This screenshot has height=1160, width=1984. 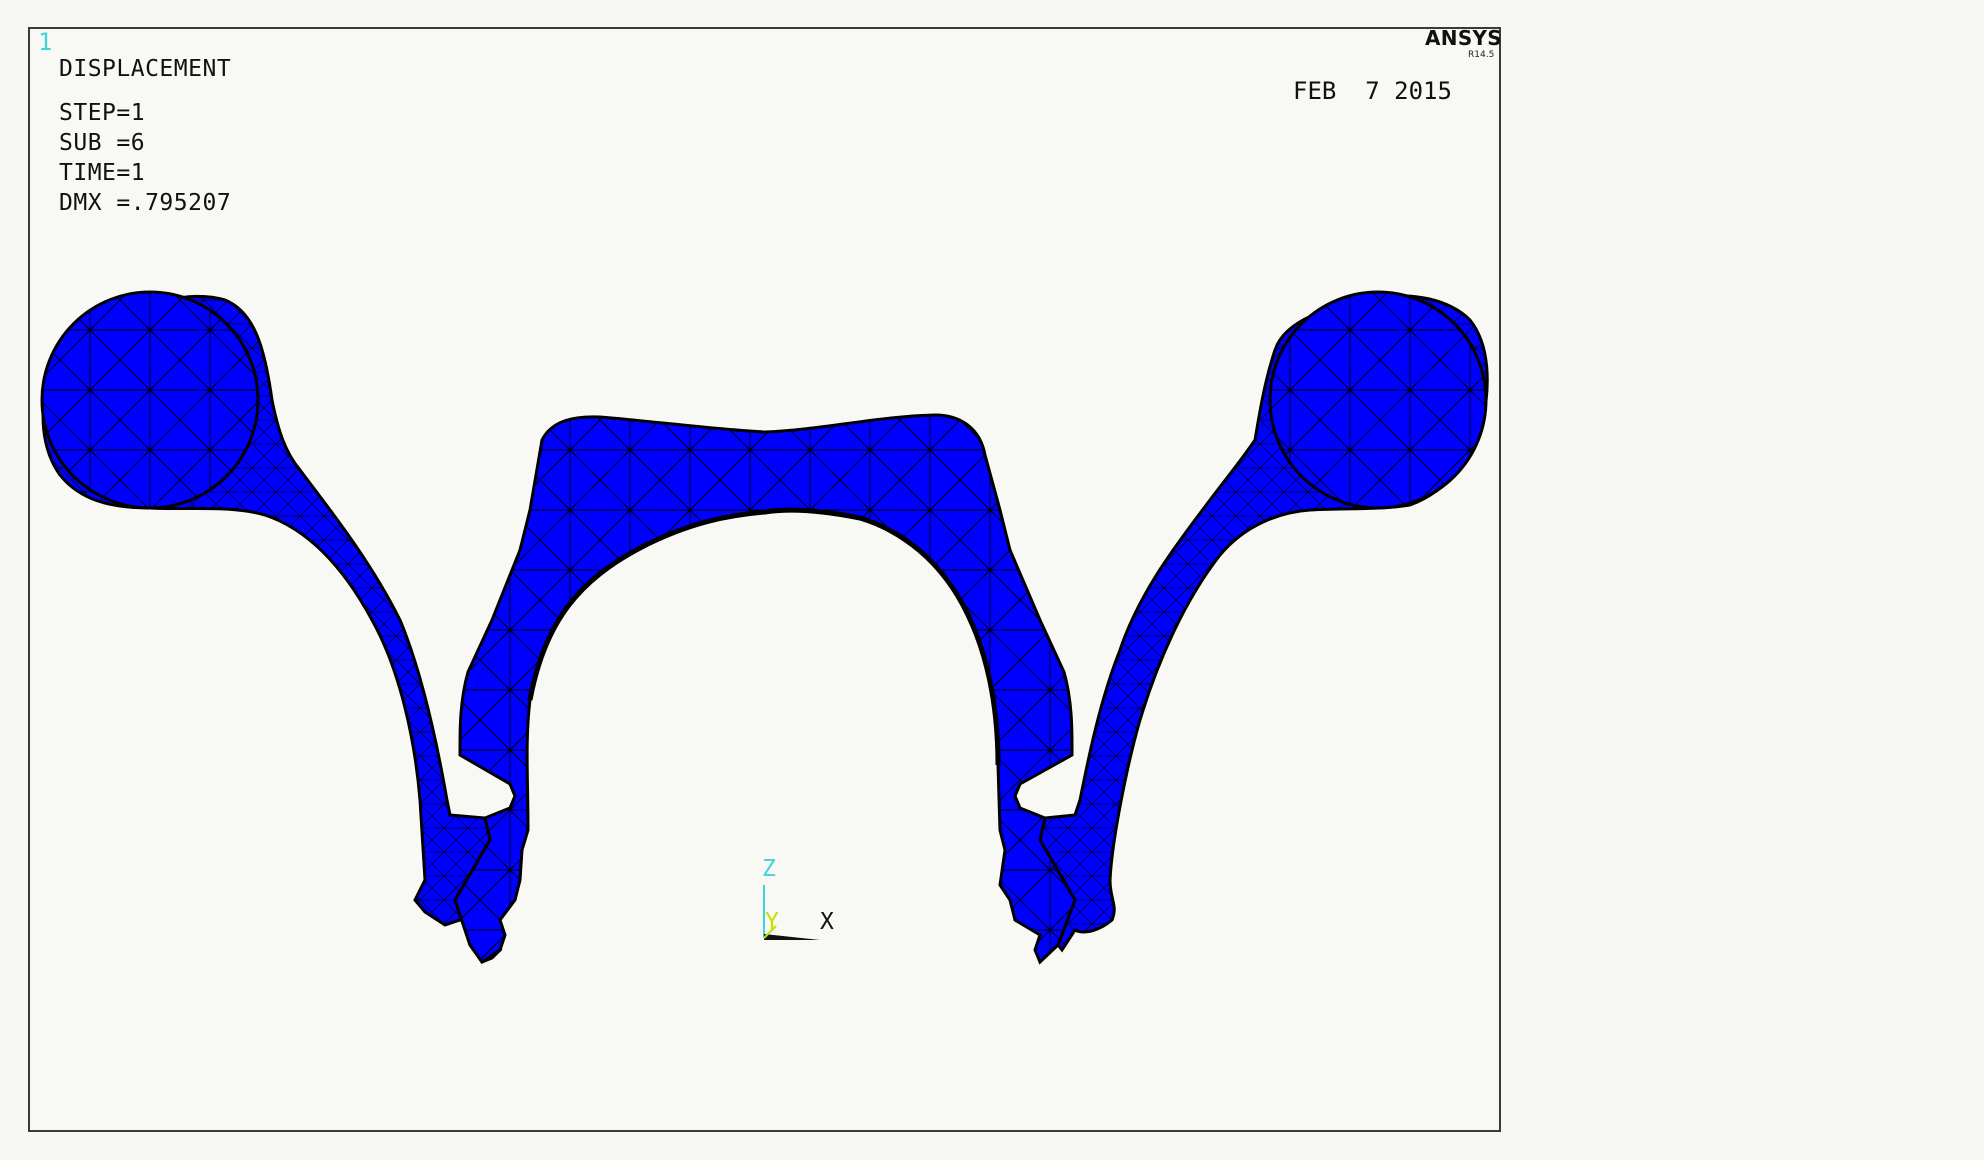 What do you see at coordinates (827, 922) in the screenshot?
I see `x-axis-label: X` at bounding box center [827, 922].